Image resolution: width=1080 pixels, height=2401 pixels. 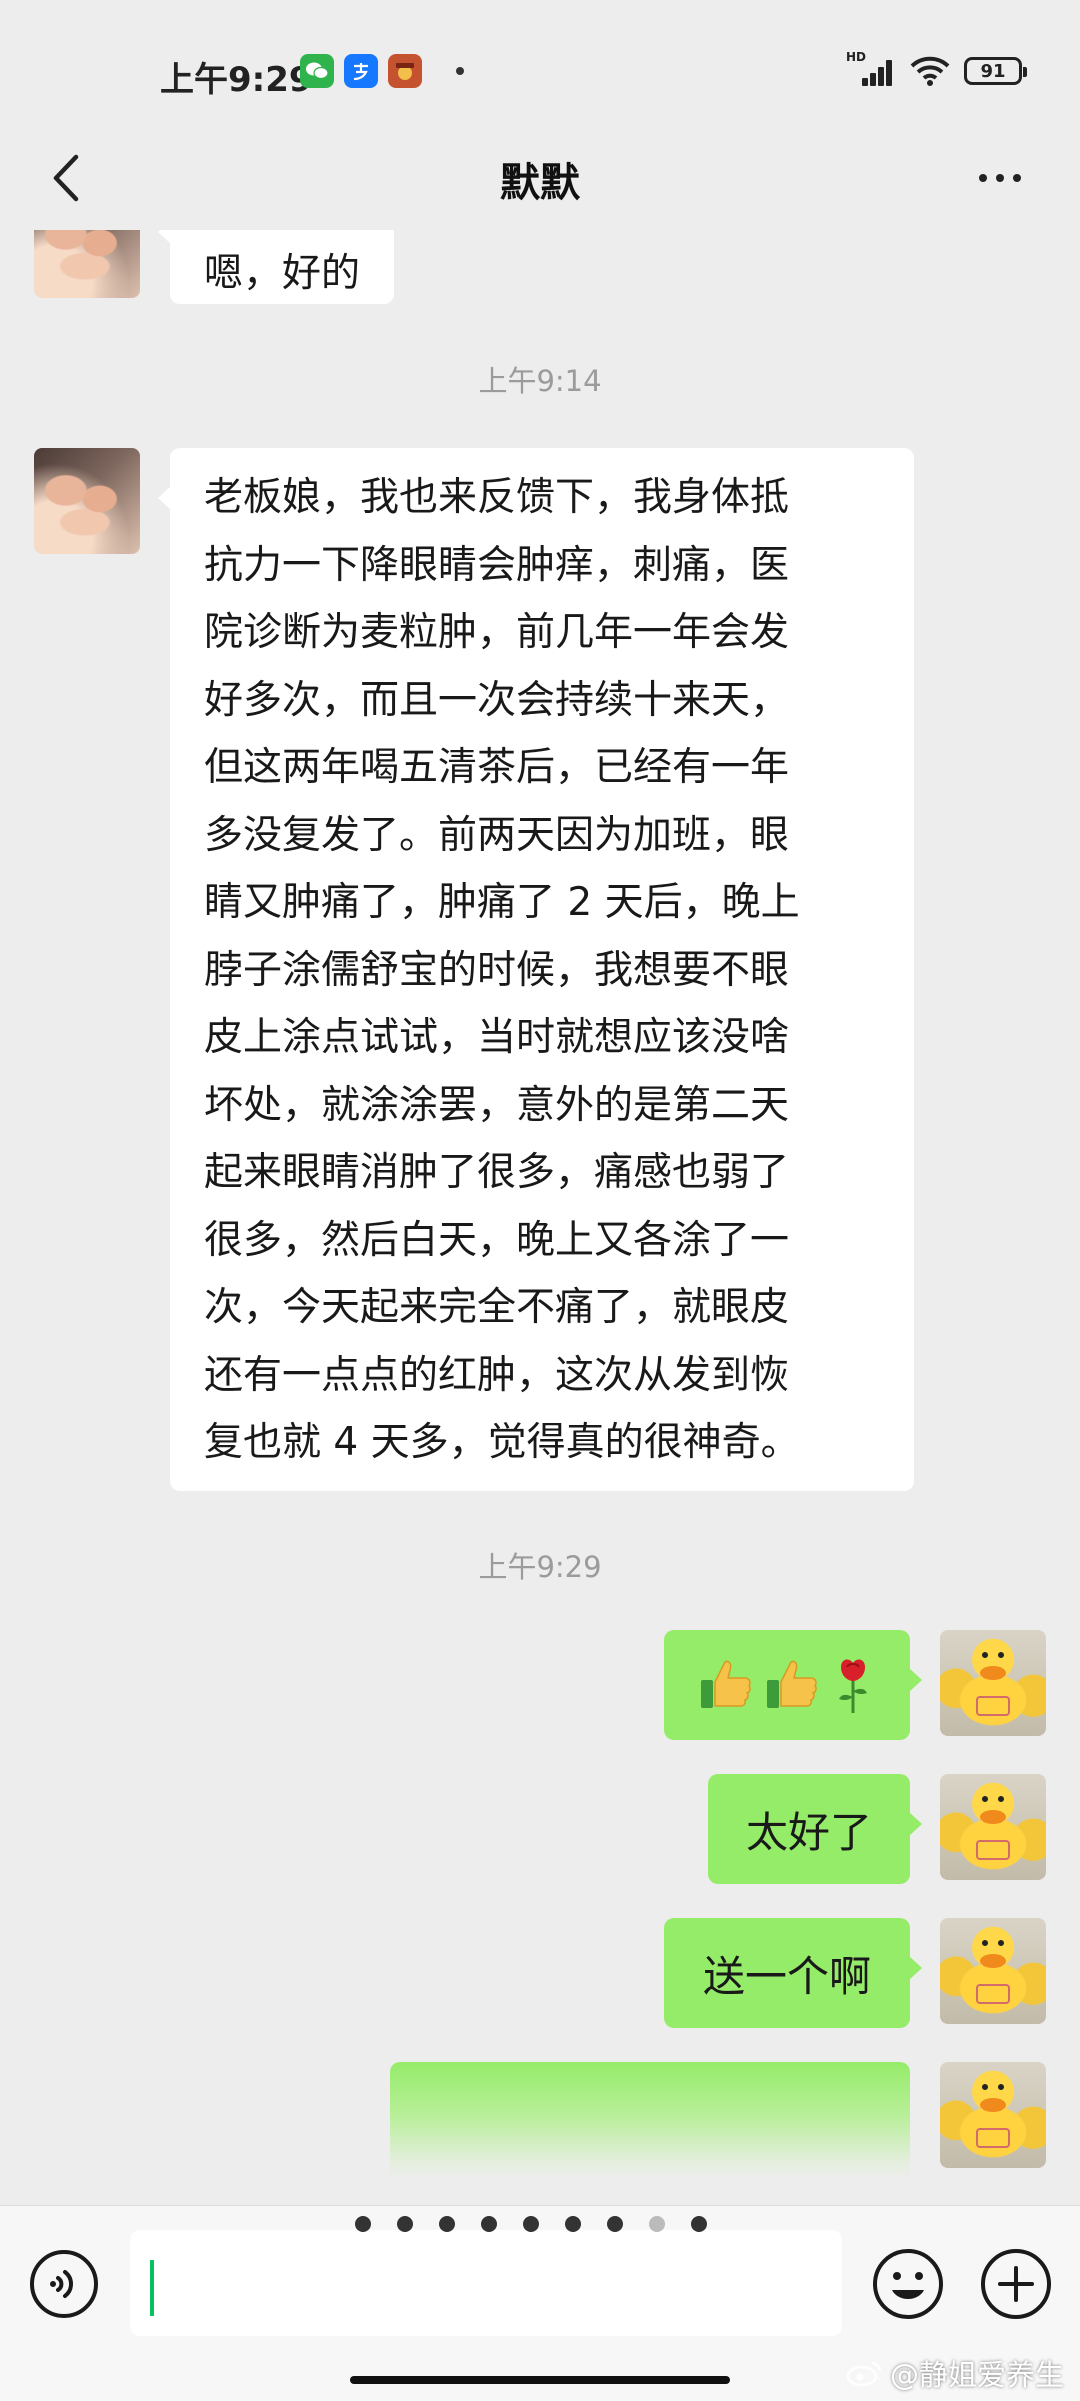 I want to click on page-indicator-dots, so click(x=531, y=2224).